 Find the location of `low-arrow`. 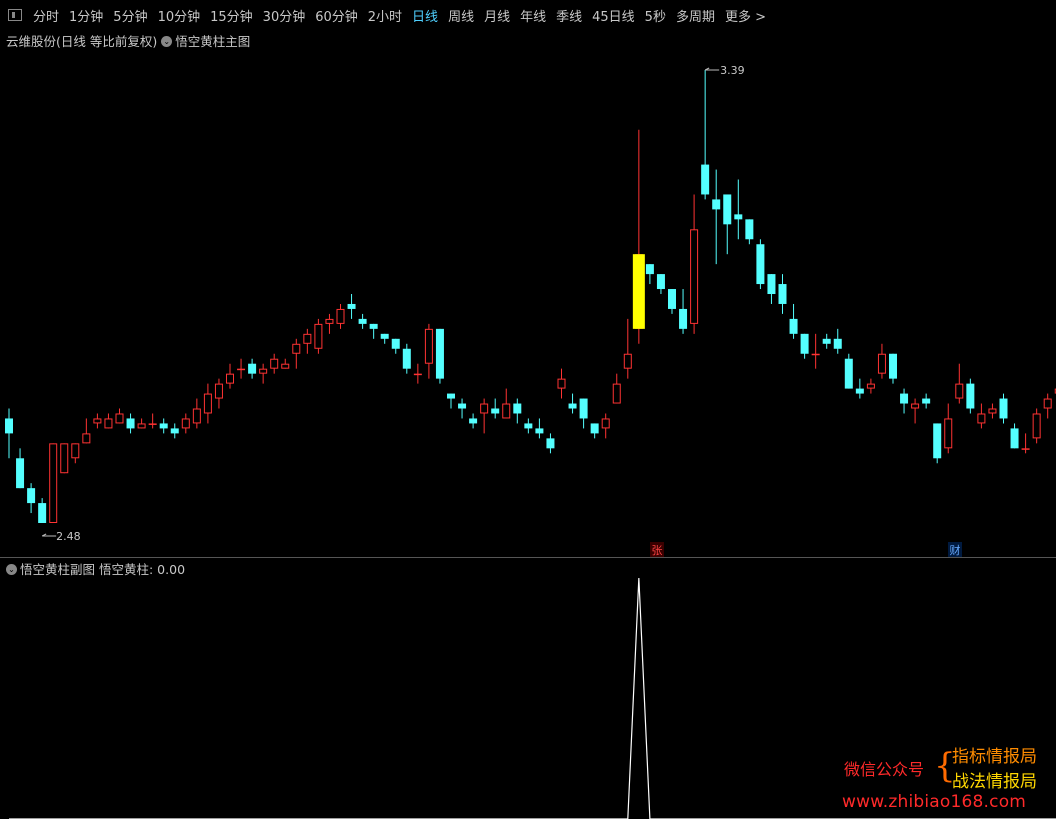

low-arrow is located at coordinates (49, 535).